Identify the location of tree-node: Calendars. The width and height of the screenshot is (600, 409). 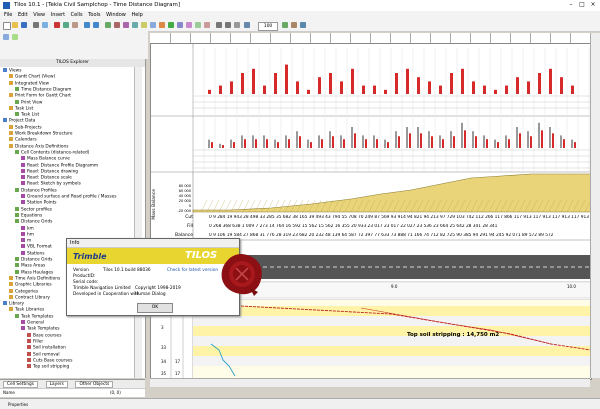
(23, 140).